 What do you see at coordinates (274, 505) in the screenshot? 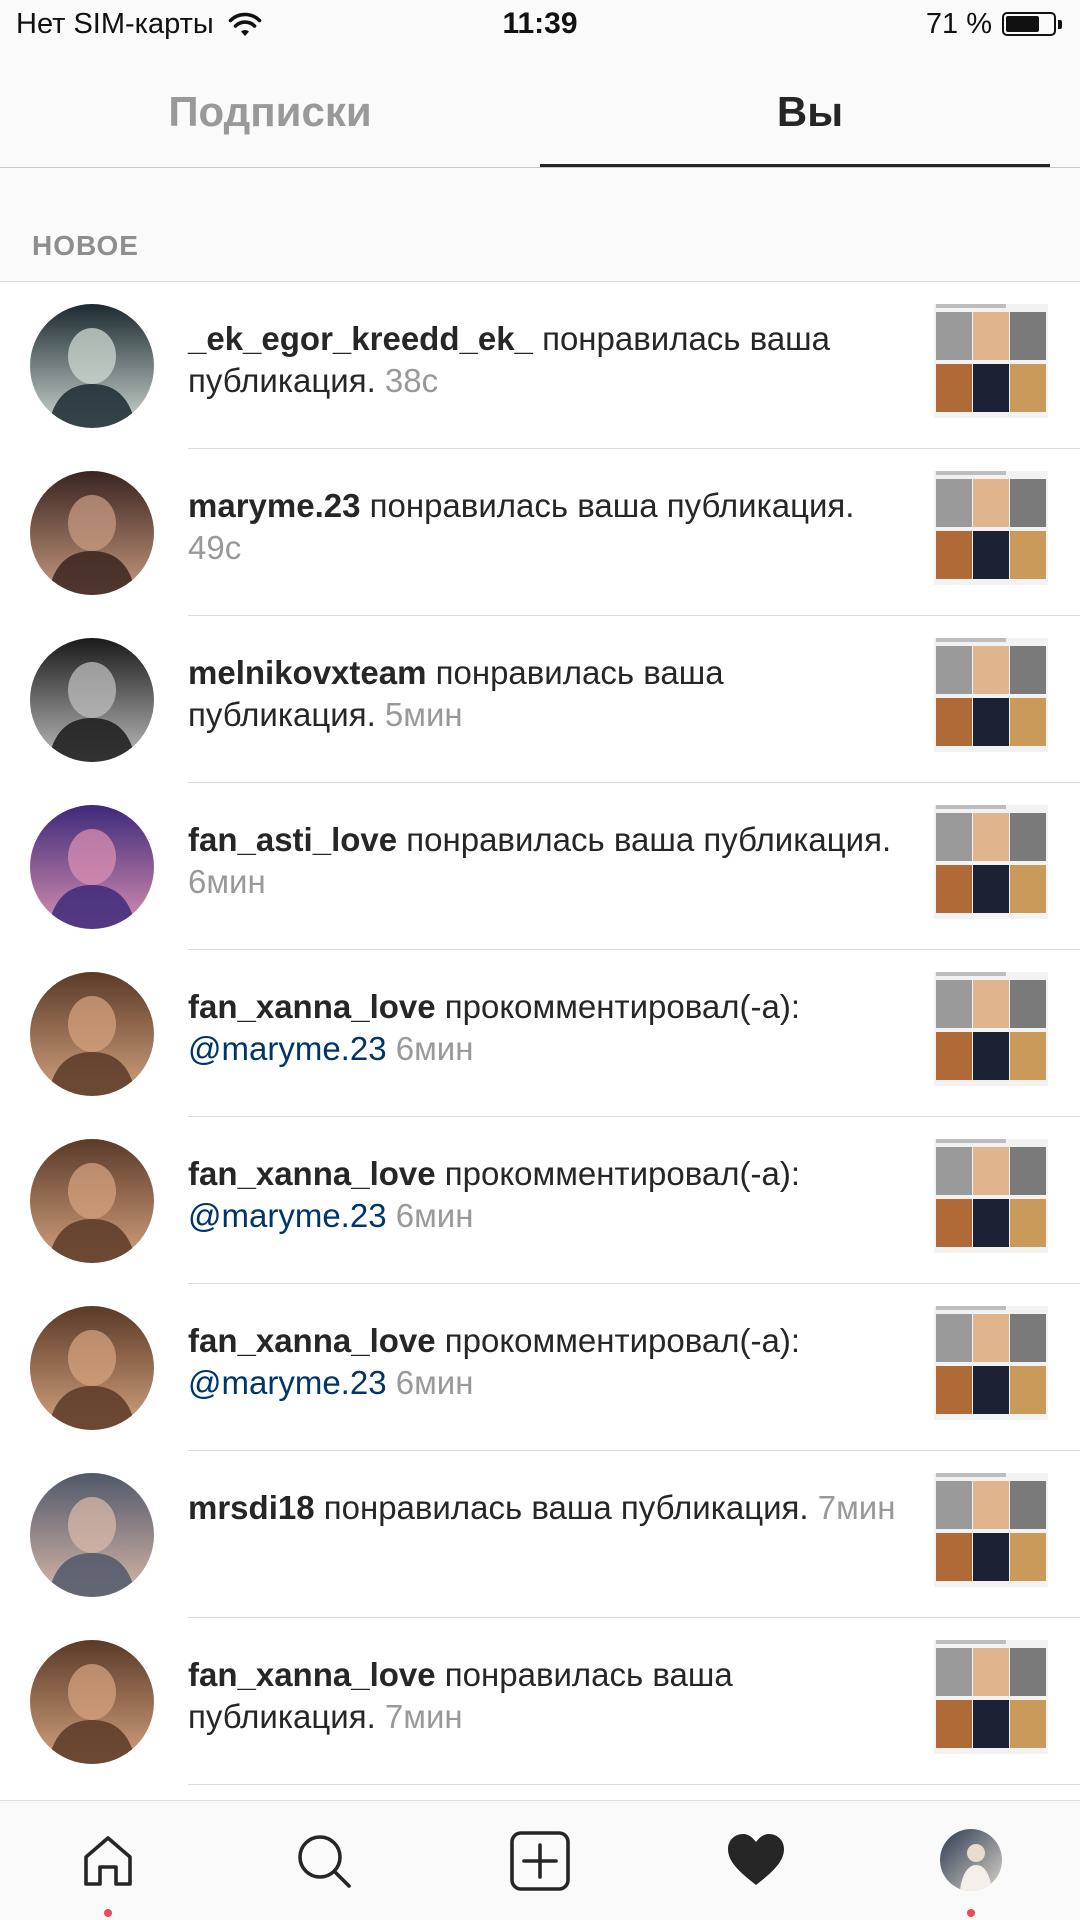
I see `username-link: maryme.23` at bounding box center [274, 505].